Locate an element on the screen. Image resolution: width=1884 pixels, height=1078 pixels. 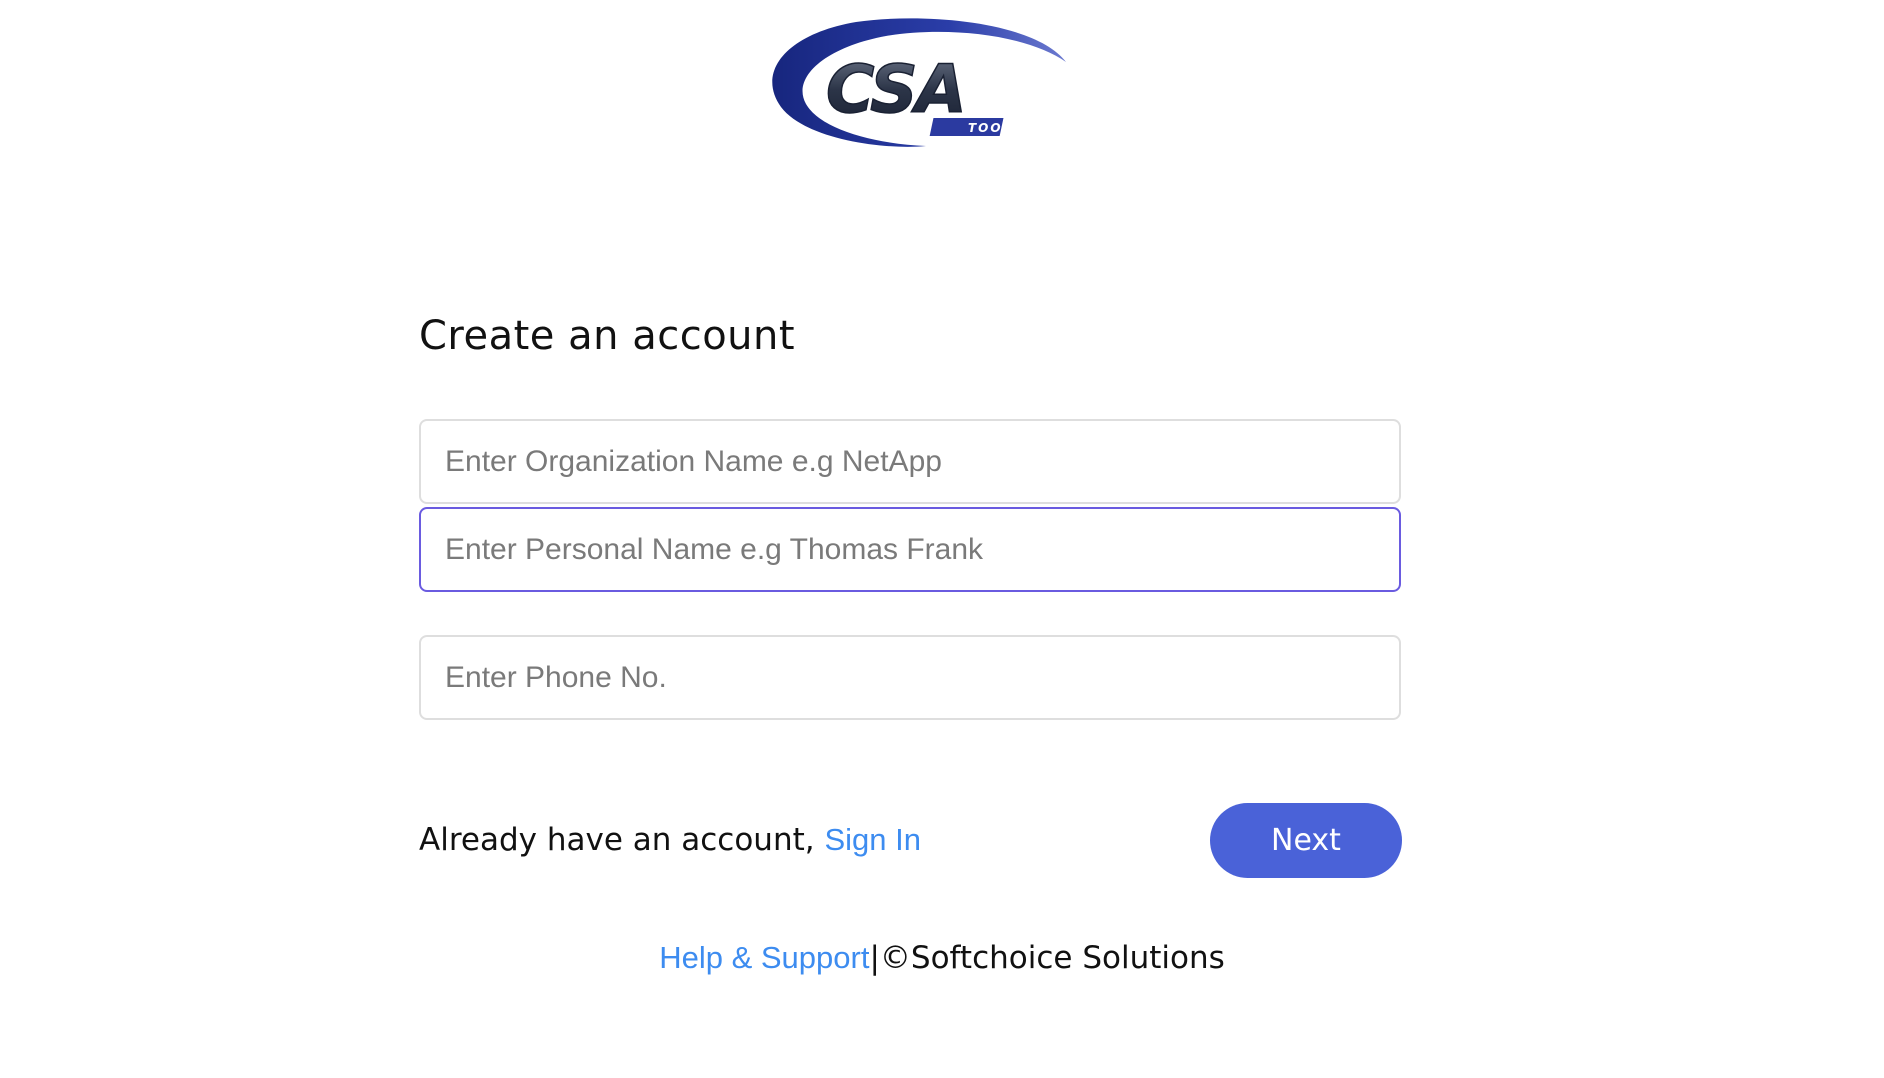
signin-prompt: Already have an account, Sign In is located at coordinates (670, 840).